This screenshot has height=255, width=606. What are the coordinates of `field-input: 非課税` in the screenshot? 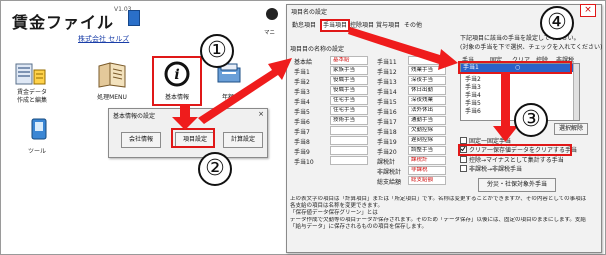 It's located at (427, 170).